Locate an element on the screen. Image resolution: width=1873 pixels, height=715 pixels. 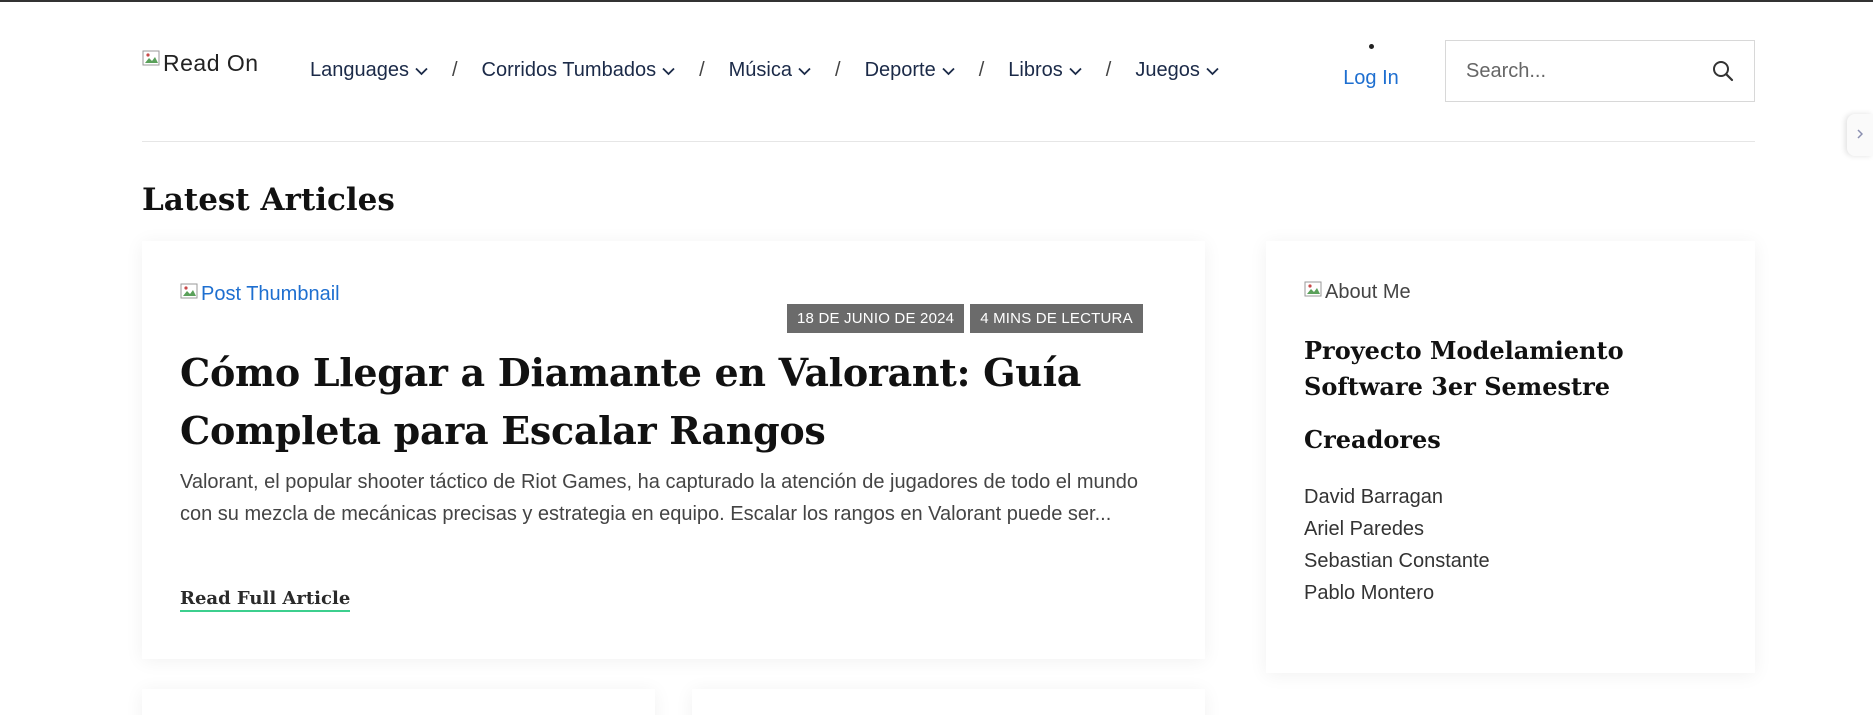
article-meta: 18 DE JUNIO DE 2024 4 MINS DE LECTURA is located at coordinates (965, 318).